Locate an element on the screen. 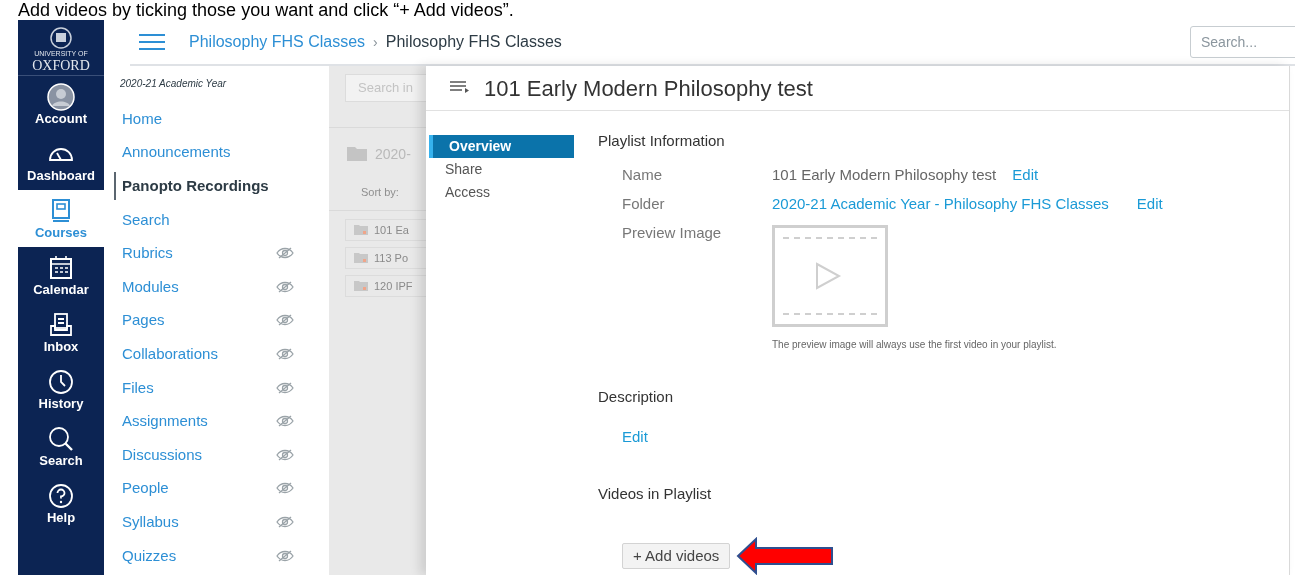 The image size is (1295, 575). course-nav-link: Search is located at coordinates (142, 219).